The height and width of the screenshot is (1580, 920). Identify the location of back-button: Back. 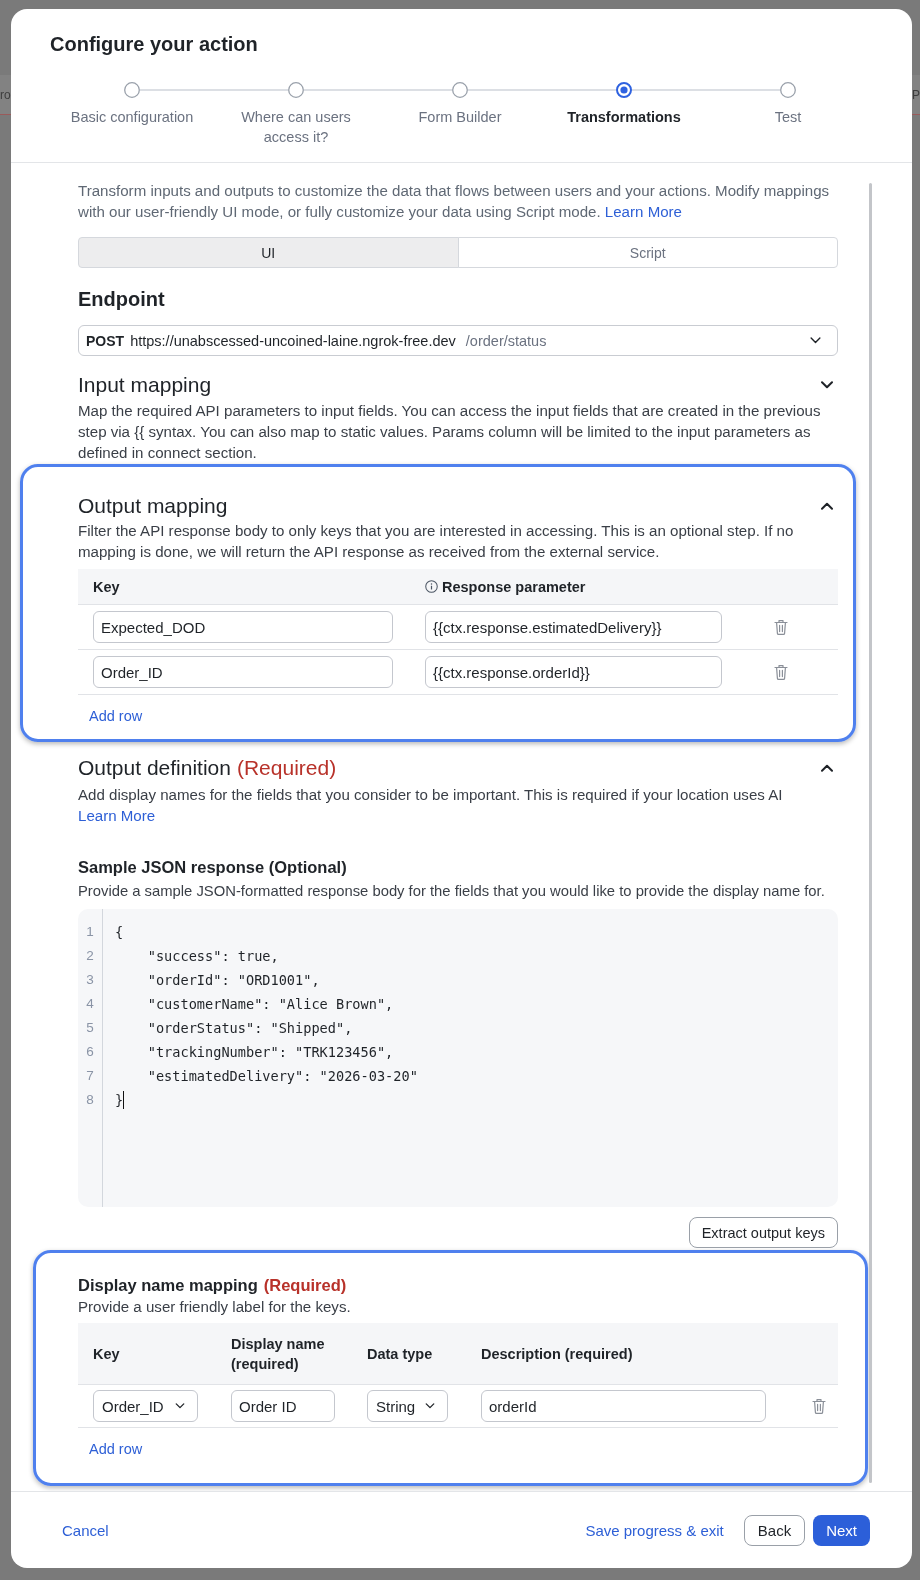
(774, 1530).